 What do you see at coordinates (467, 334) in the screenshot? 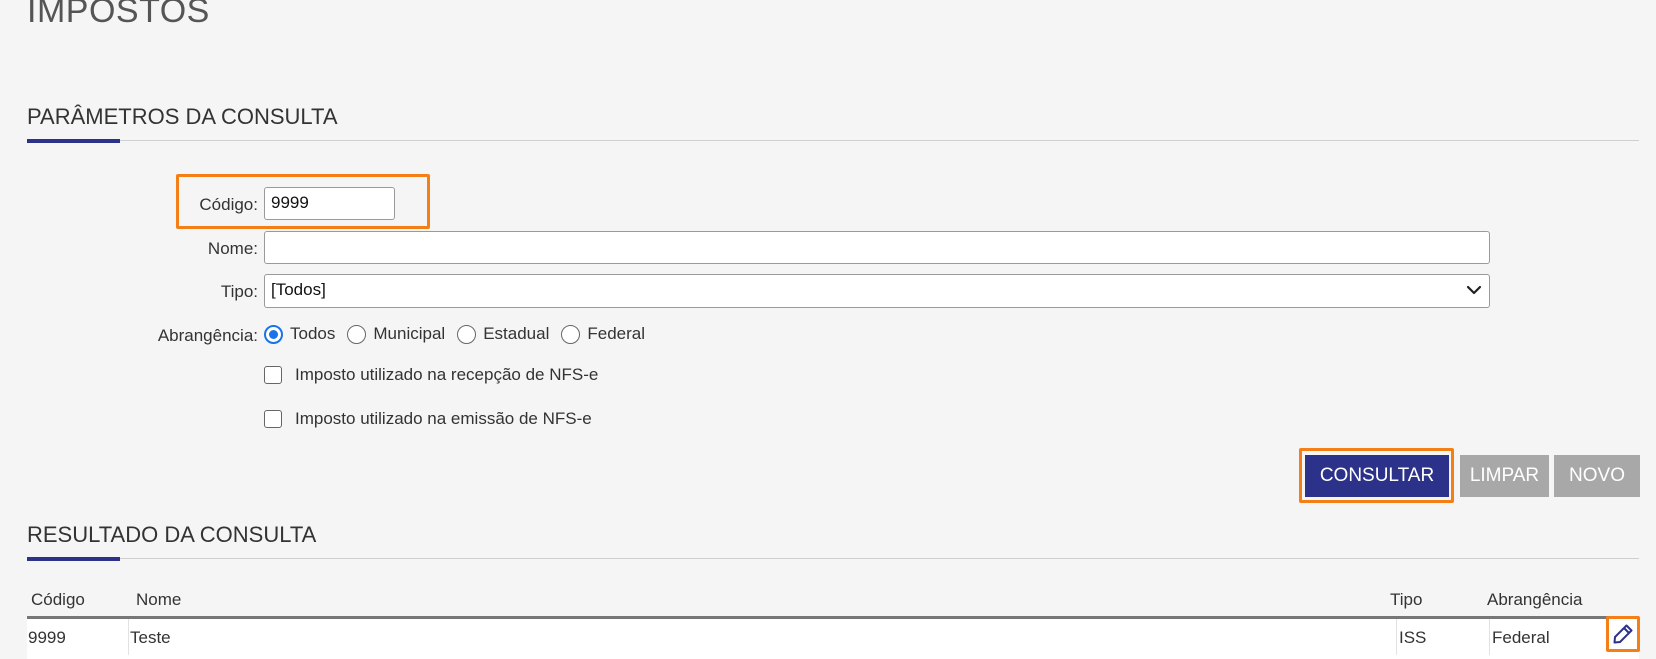
I see `radio-estadual-button` at bounding box center [467, 334].